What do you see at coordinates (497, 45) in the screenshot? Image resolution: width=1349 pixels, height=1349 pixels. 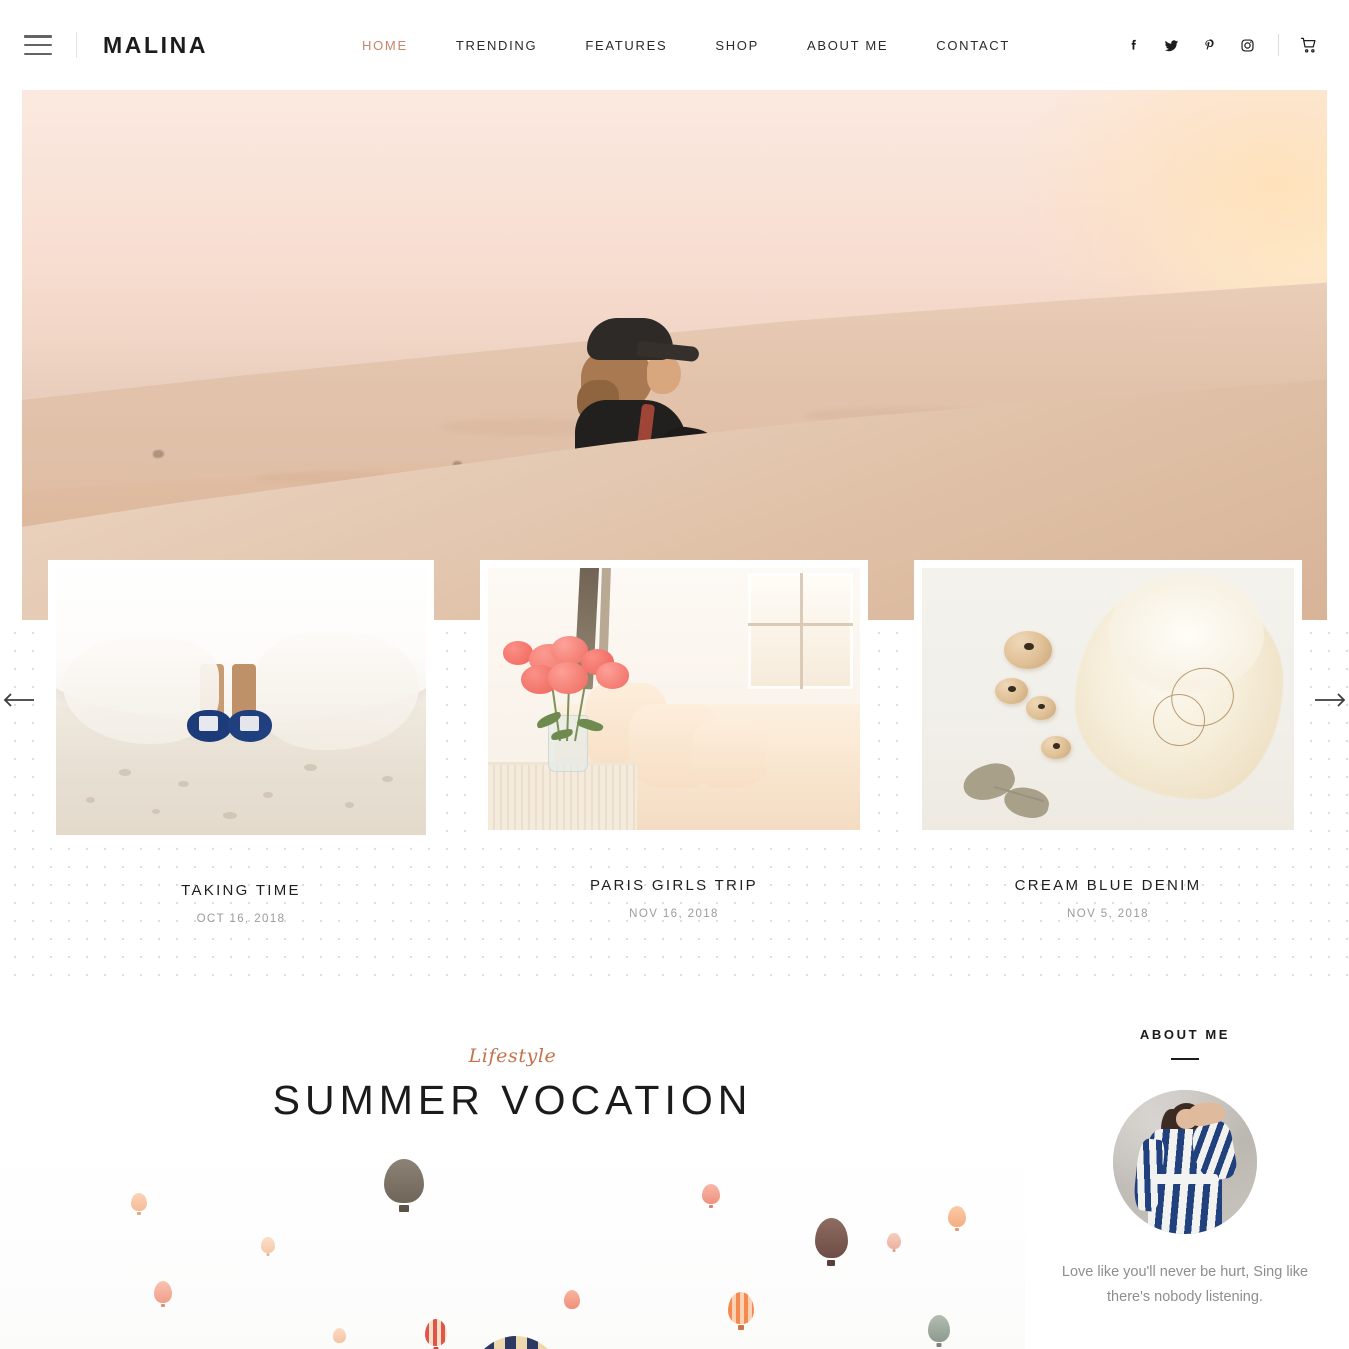 I see `nav-item-trending: TRENDING` at bounding box center [497, 45].